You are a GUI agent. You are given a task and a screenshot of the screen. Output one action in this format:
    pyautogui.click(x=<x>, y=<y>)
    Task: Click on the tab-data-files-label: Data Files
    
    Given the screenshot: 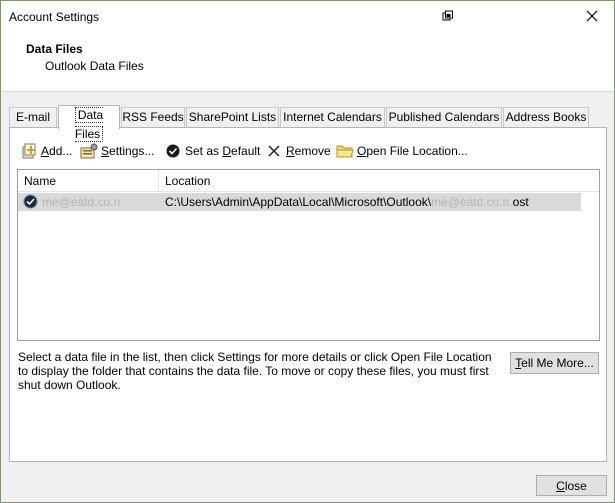 What is the action you would take?
    pyautogui.click(x=89, y=124)
    